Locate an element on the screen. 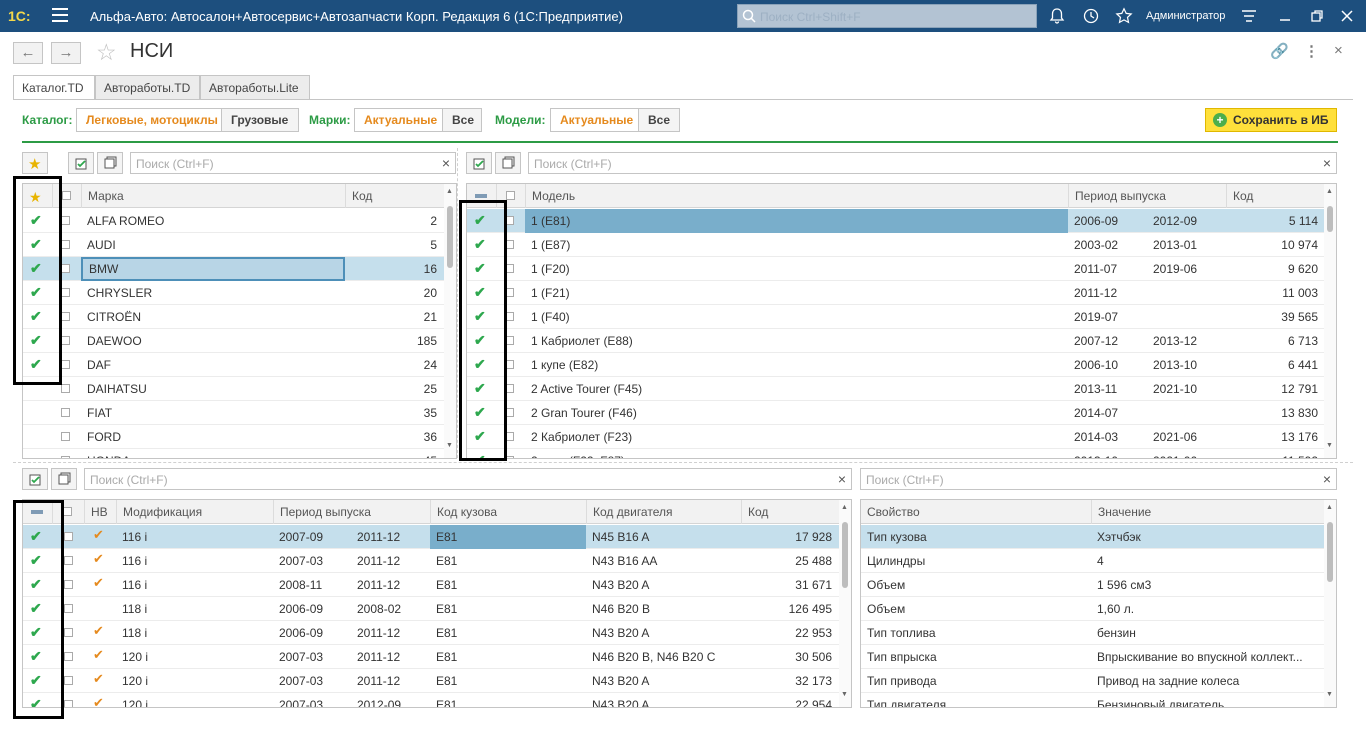 This screenshot has width=1366, height=730. table-row: ✔ ✔ 120 i 2007-03 2011-12 E81 N43 B20 A 32 173 is located at coordinates (437, 681).